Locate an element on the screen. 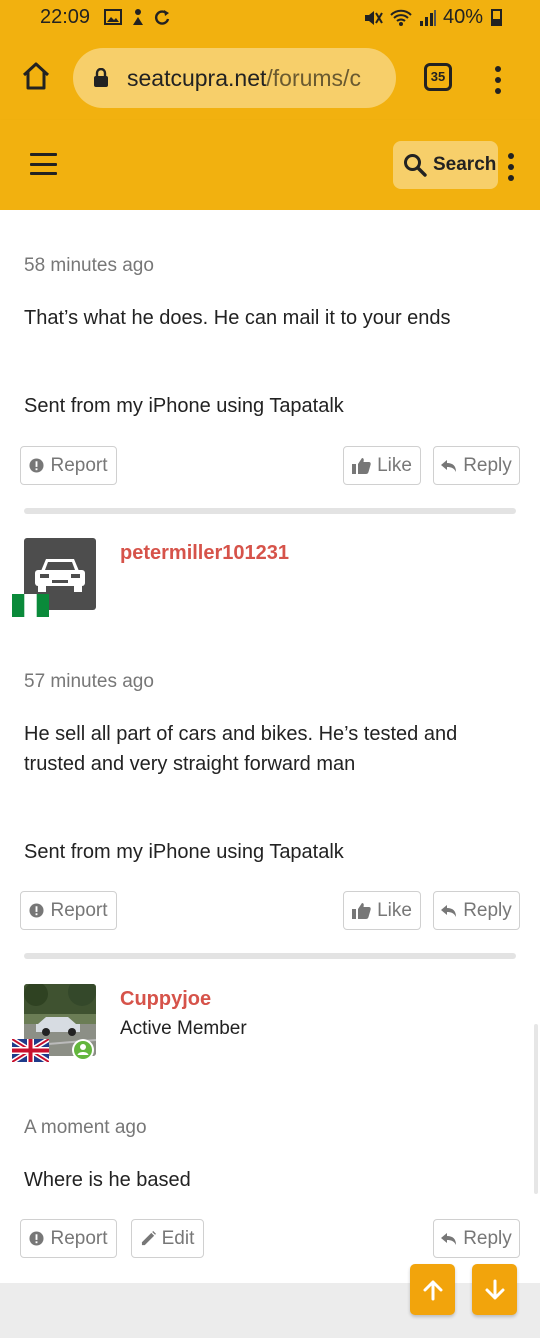 Image resolution: width=540 pixels, height=1338 pixels. pencil-icon is located at coordinates (148, 1238).